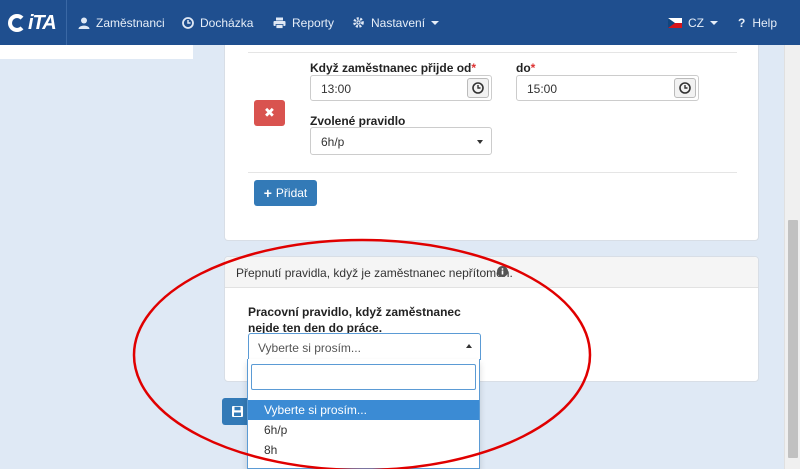  Describe the element at coordinates (42, 22) in the screenshot. I see `brand-name: iTA` at that location.